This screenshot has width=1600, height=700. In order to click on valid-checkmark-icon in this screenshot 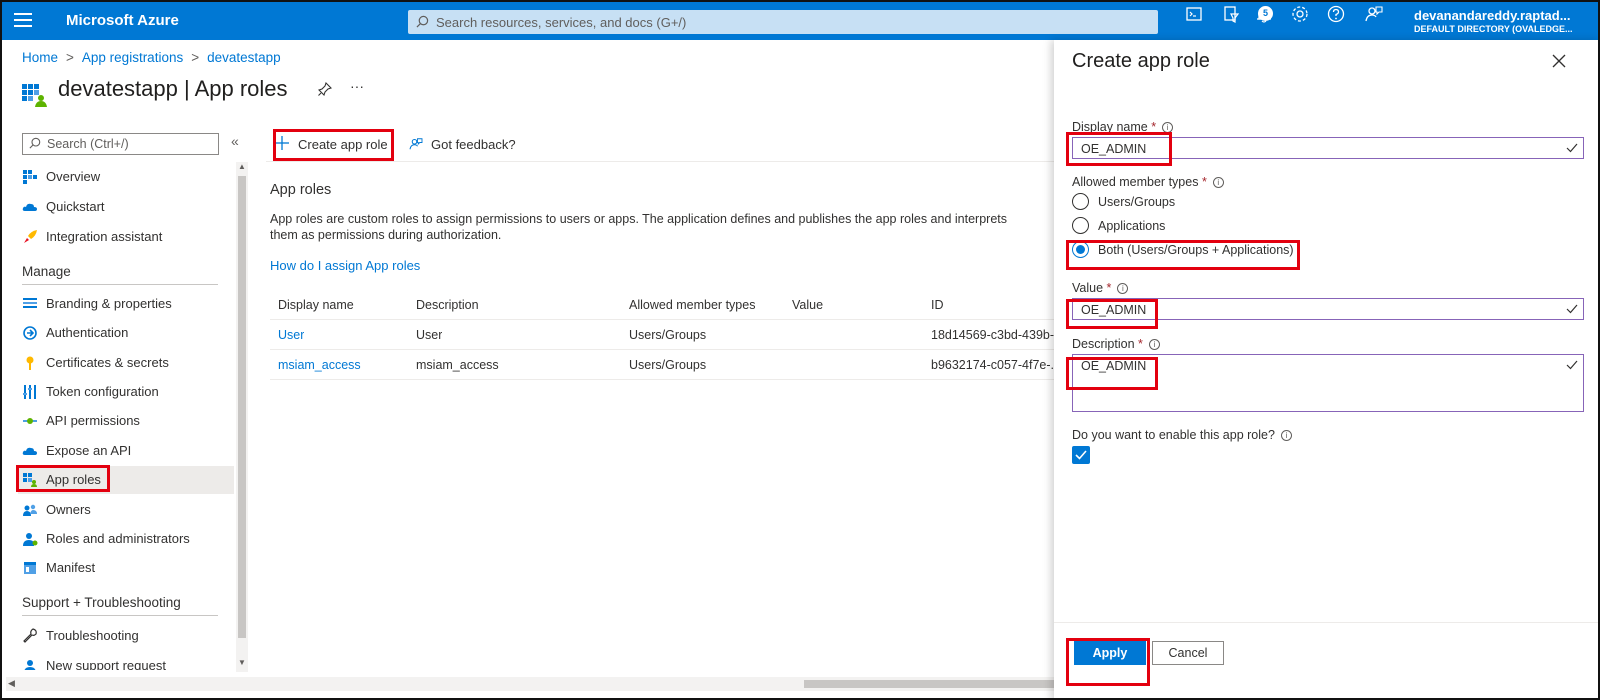, I will do `click(1572, 148)`.